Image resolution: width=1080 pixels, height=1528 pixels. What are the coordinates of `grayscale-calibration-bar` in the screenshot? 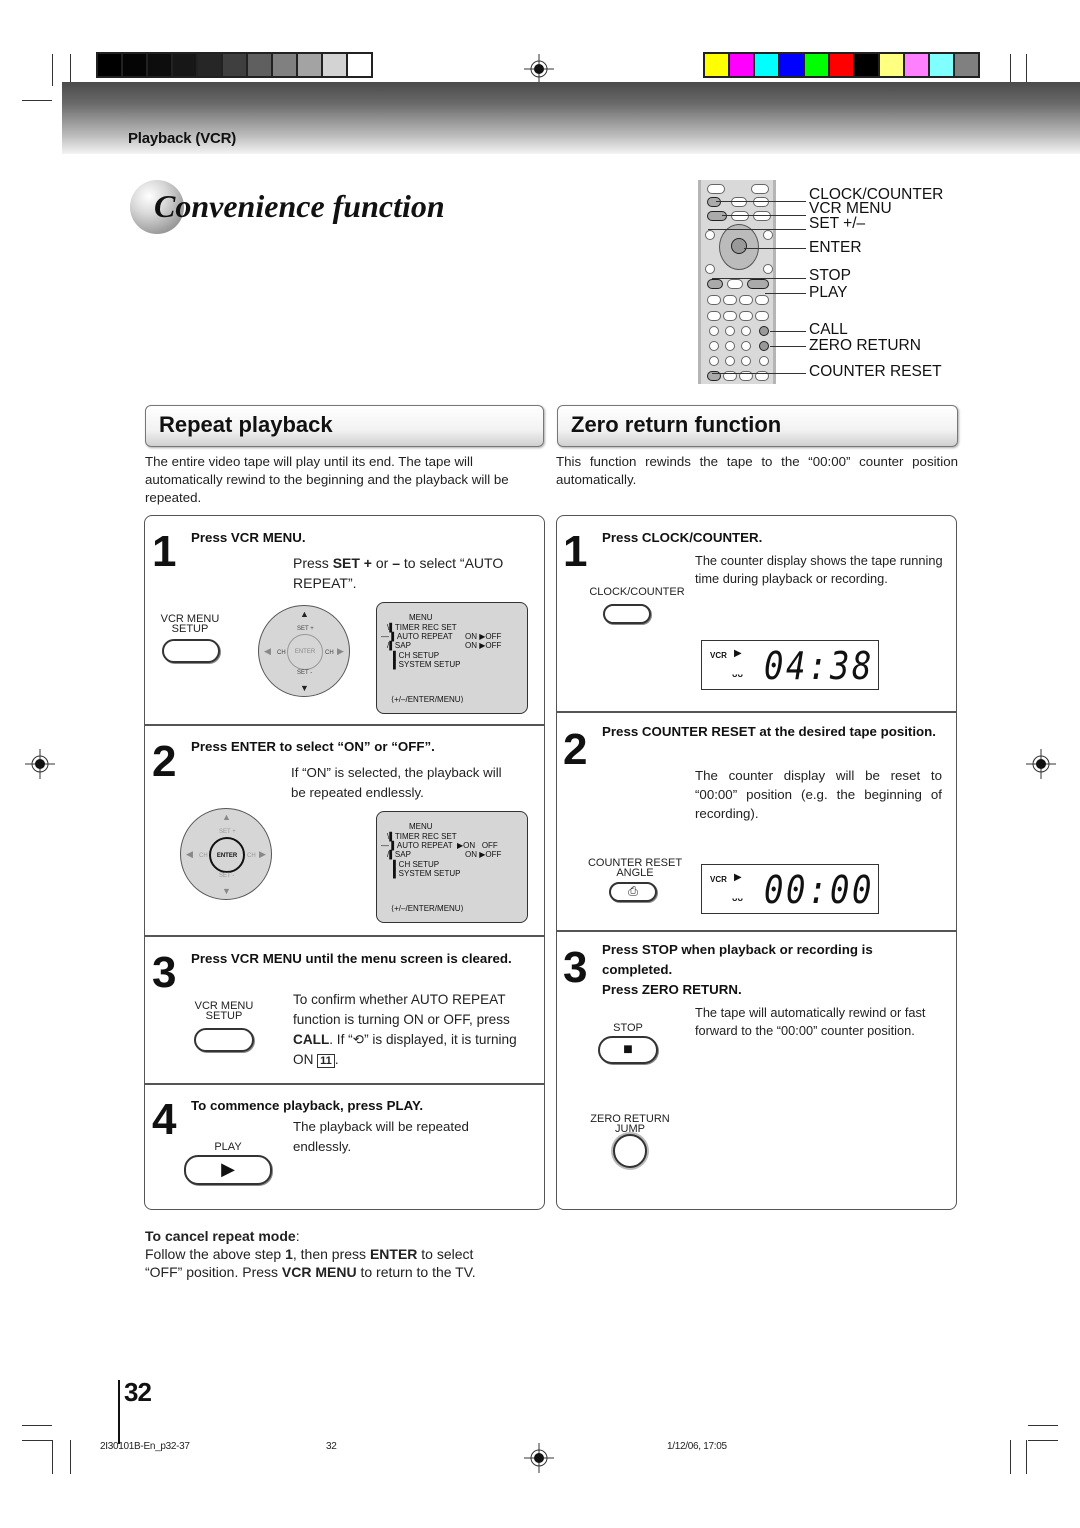 It's located at (234, 65).